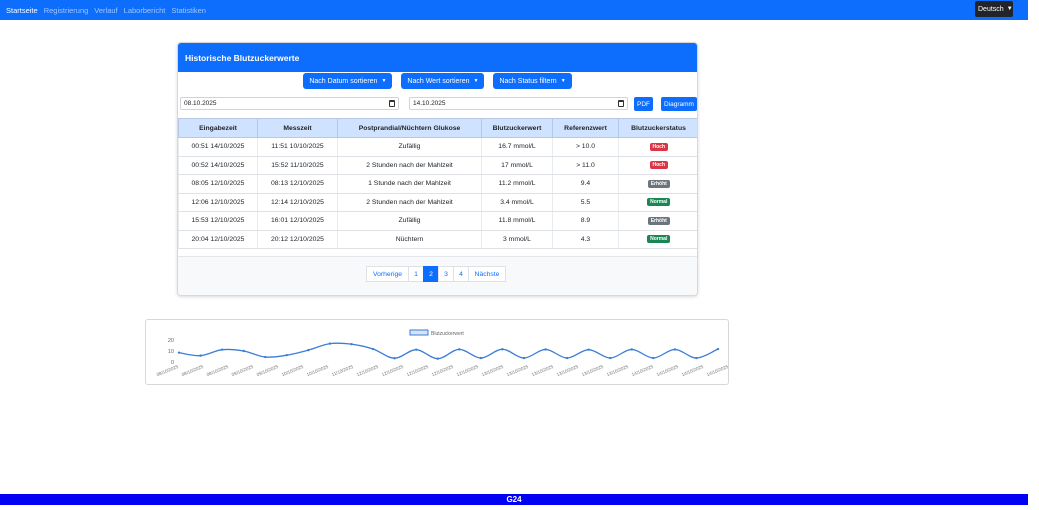 The image size is (1039, 510). What do you see at coordinates (297, 147) in the screenshot?
I see `table-cell: 11:51 10/10/2025` at bounding box center [297, 147].